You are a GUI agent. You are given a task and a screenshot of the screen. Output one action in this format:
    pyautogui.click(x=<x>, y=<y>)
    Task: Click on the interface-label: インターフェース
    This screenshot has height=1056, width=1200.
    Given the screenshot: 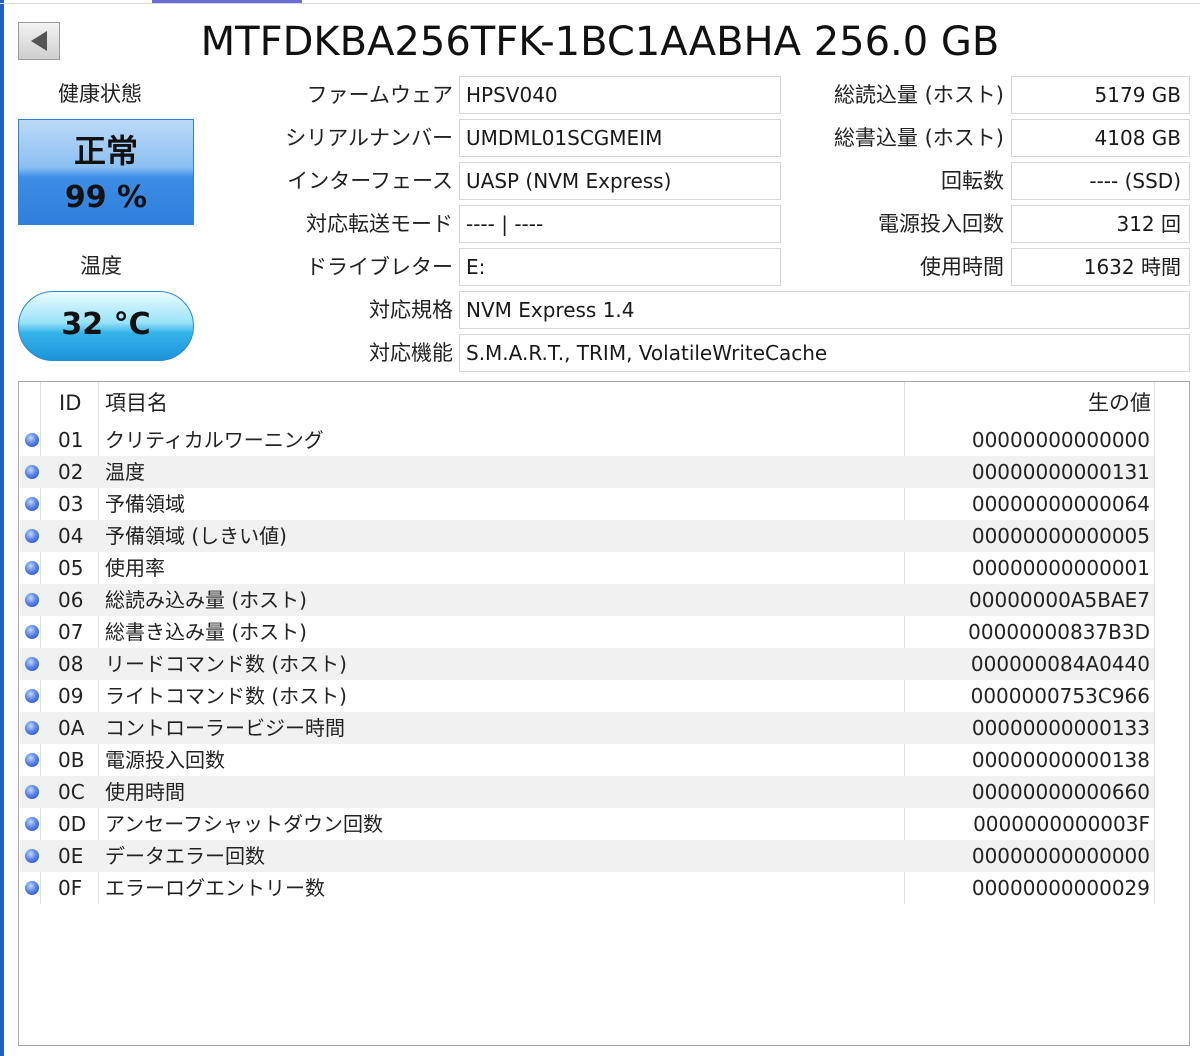 What is the action you would take?
    pyautogui.click(x=370, y=181)
    